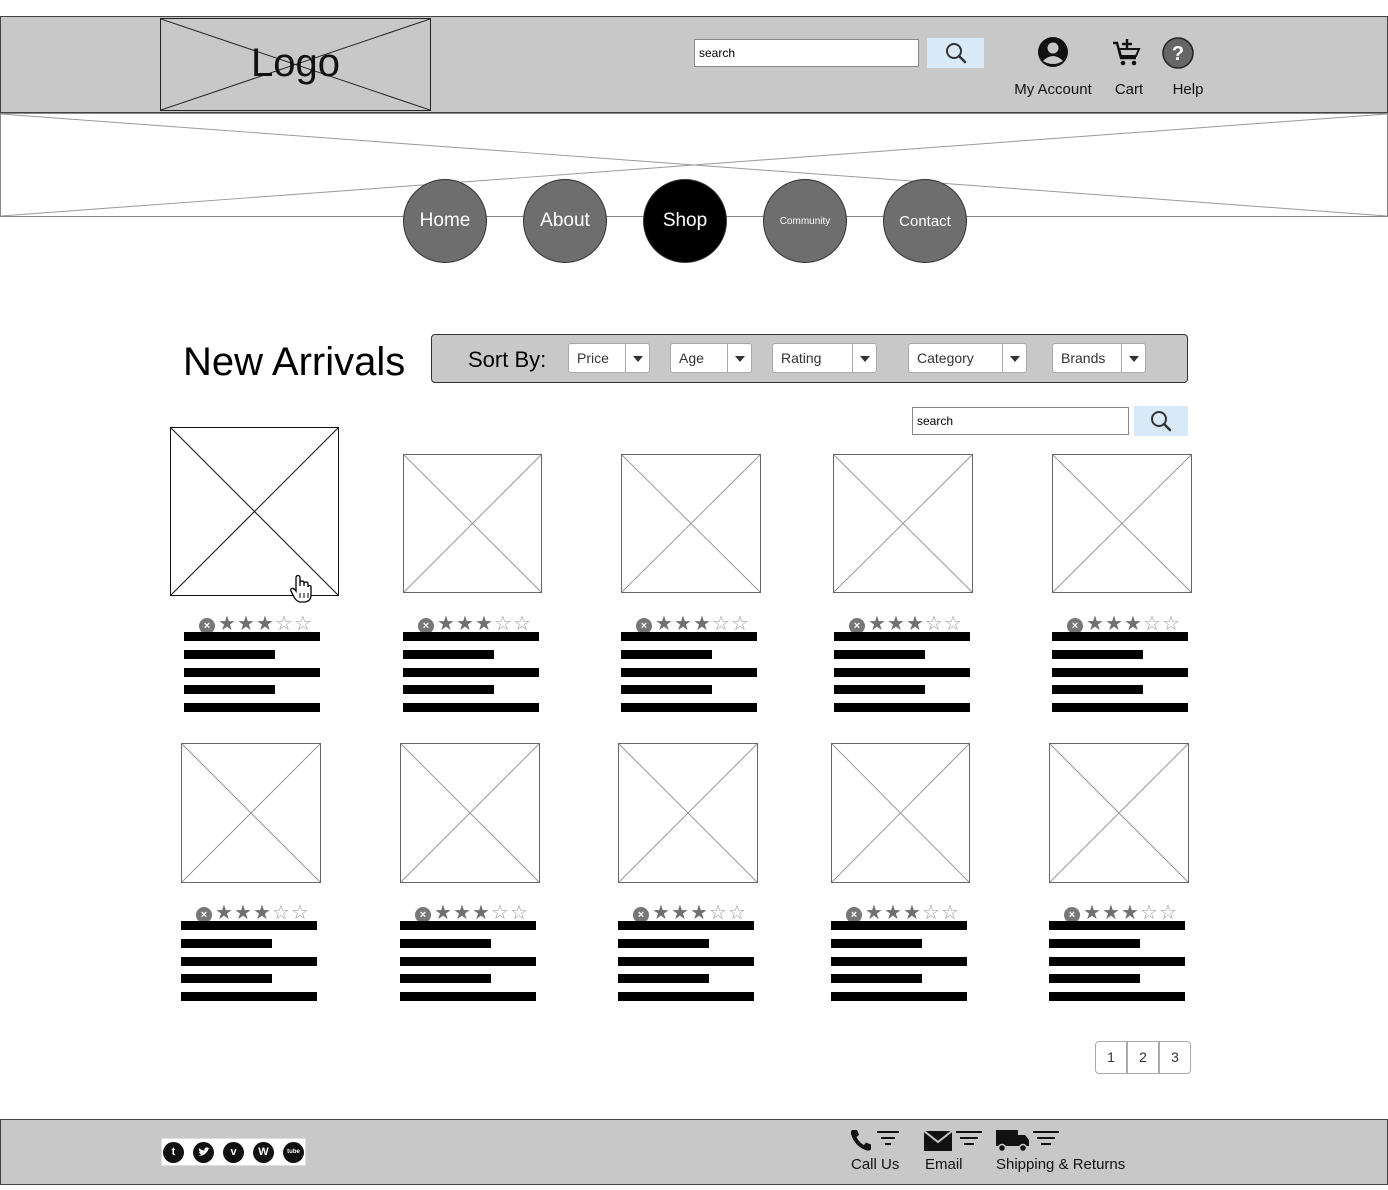 The height and width of the screenshot is (1190, 1388). I want to click on sort-brands-dropdown: Brands, so click(1099, 358).